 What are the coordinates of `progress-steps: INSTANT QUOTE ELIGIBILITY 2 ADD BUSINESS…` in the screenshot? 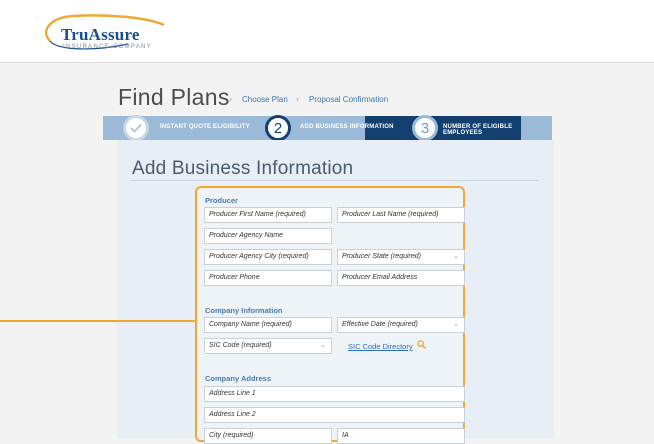 It's located at (327, 128).